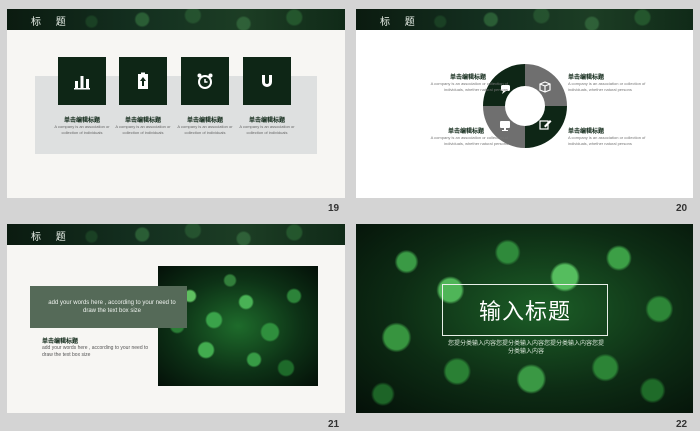  I want to click on title-frame: 输入标题, so click(525, 310).